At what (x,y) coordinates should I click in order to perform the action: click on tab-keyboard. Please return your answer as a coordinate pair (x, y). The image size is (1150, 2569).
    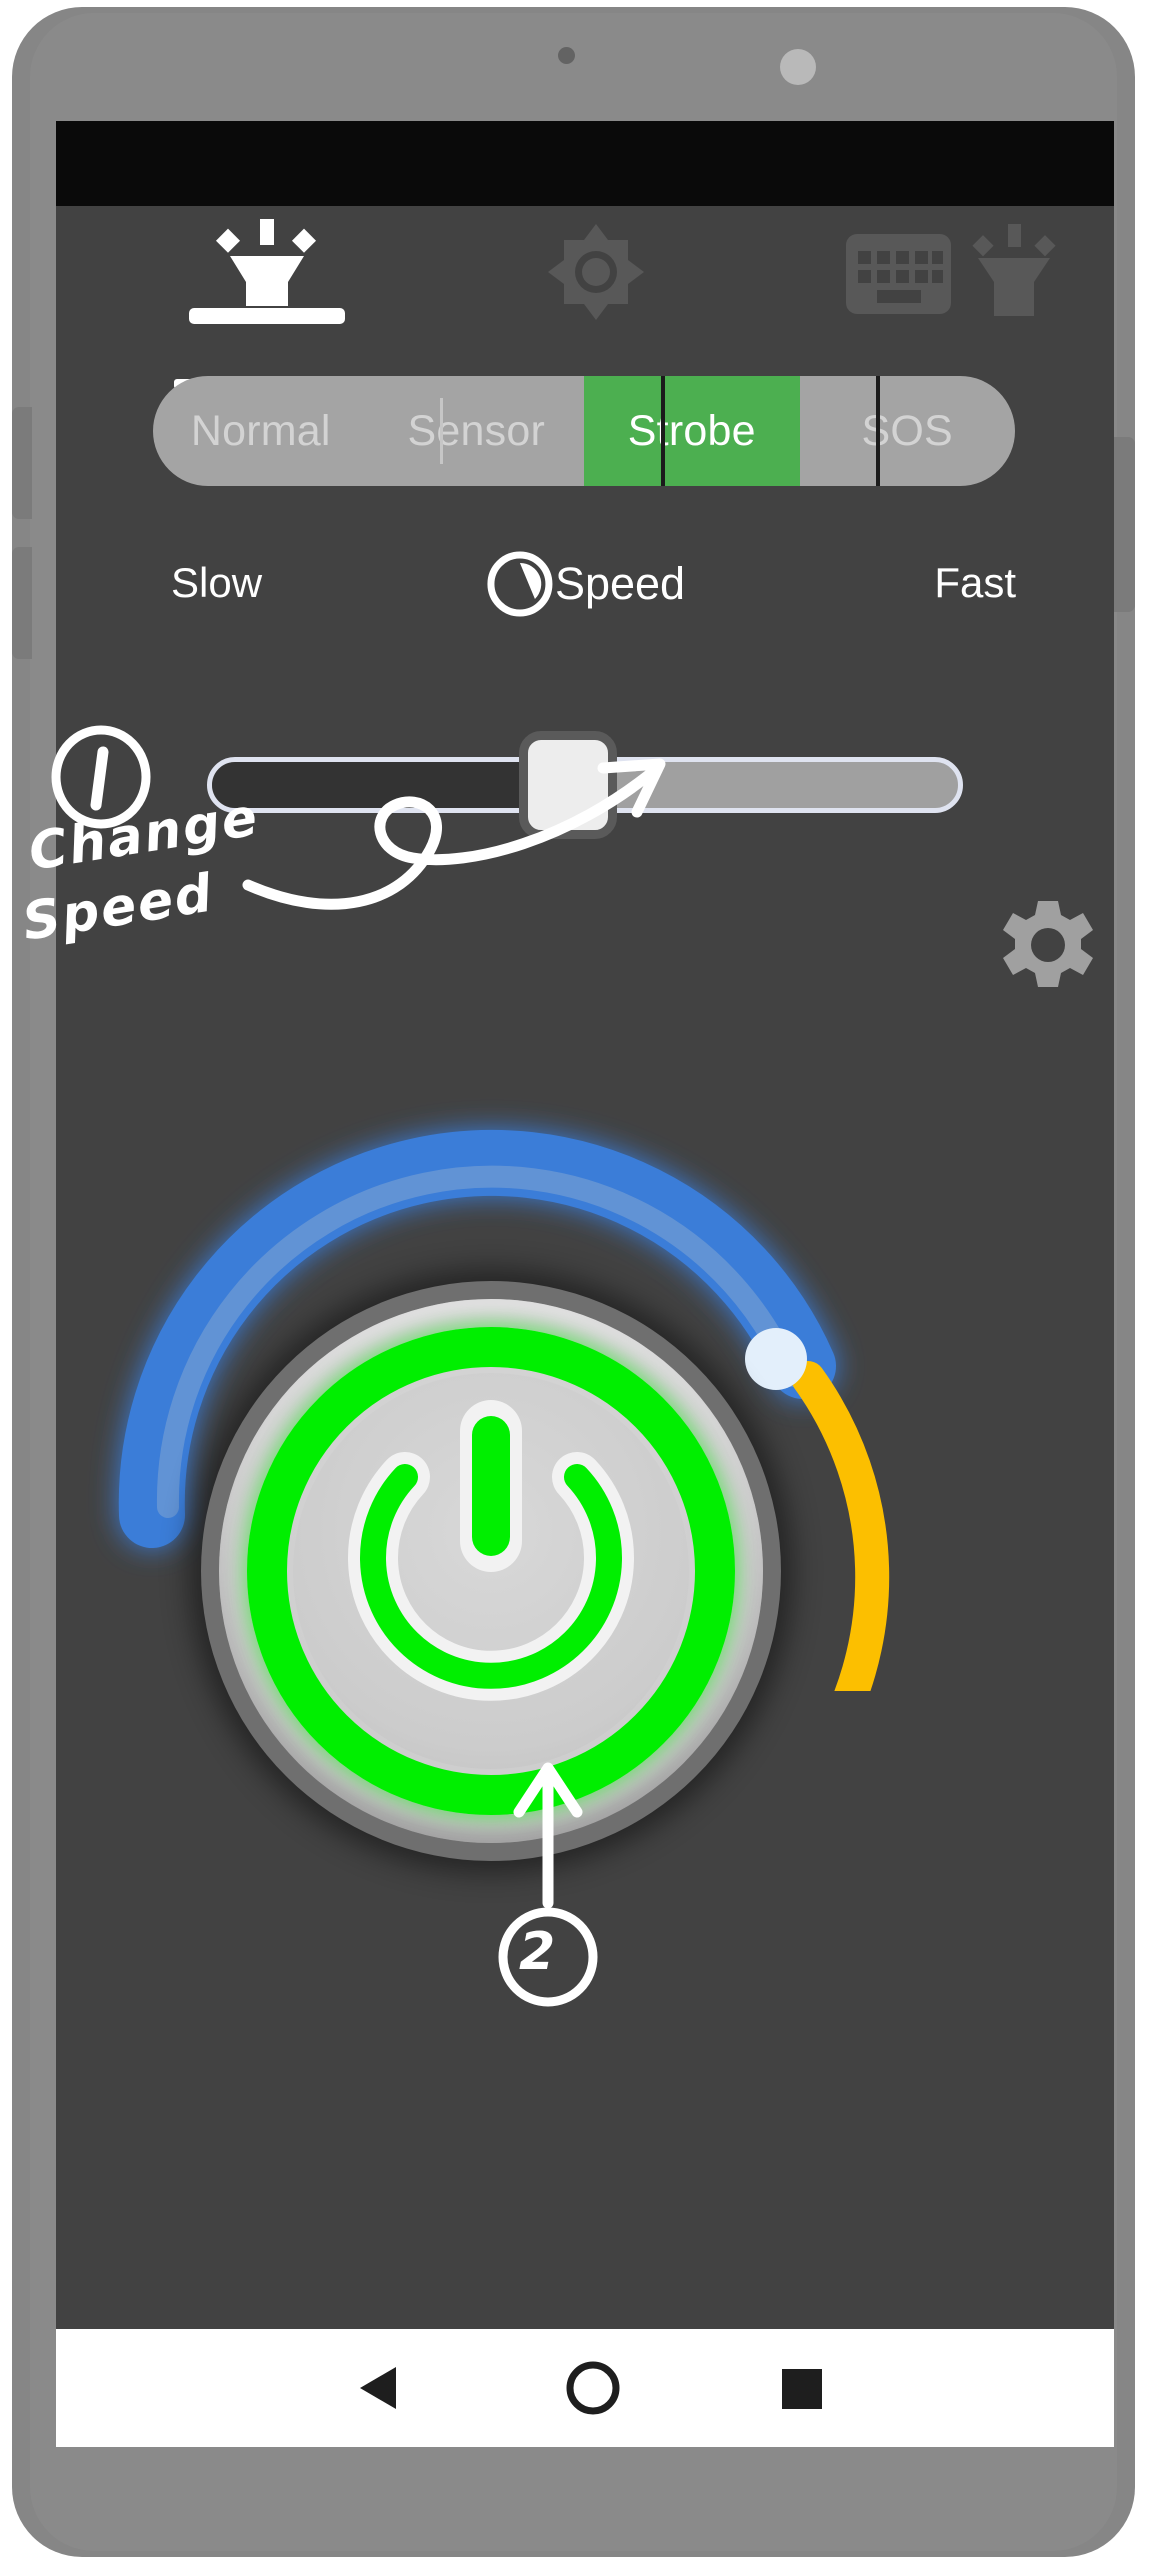
    Looking at the image, I should click on (898, 274).